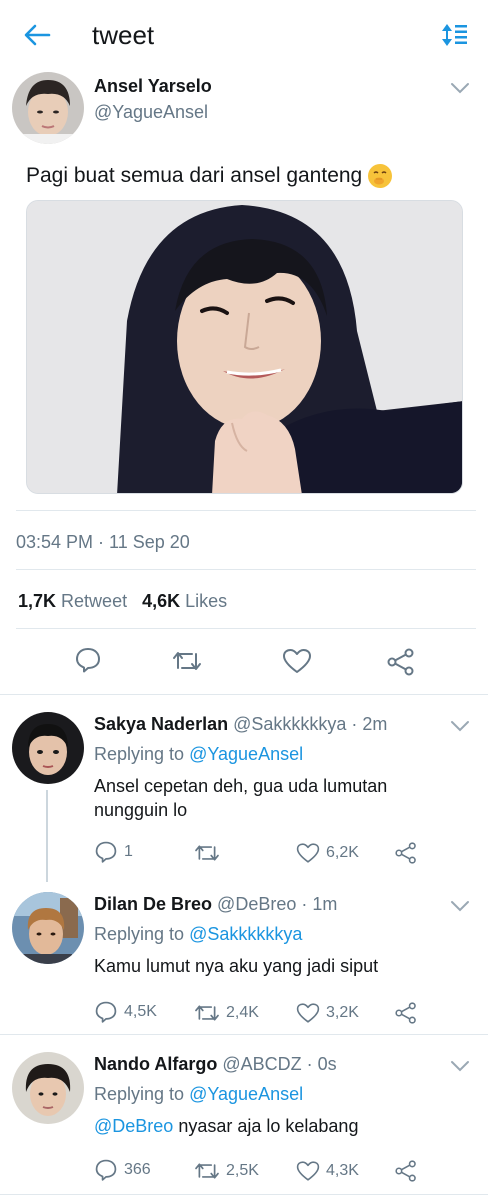 The height and width of the screenshot is (1200, 488). I want to click on tweet-text-content: Pagi buat semua dari ansel ganteng, so click(194, 175).